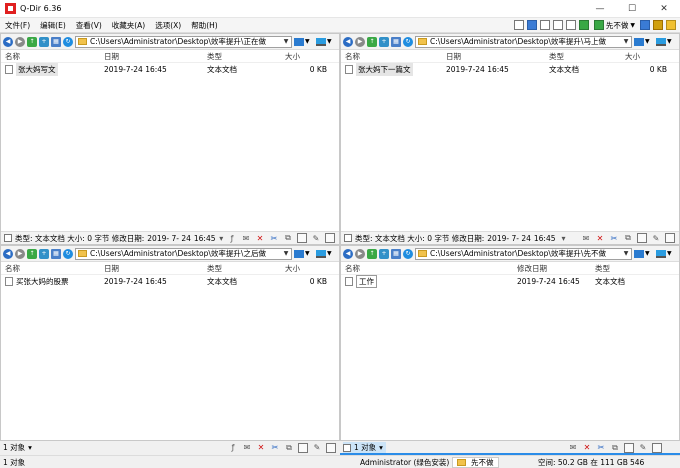  Describe the element at coordinates (556, 268) in the screenshot. I see `column-modified: 修改日期` at that location.